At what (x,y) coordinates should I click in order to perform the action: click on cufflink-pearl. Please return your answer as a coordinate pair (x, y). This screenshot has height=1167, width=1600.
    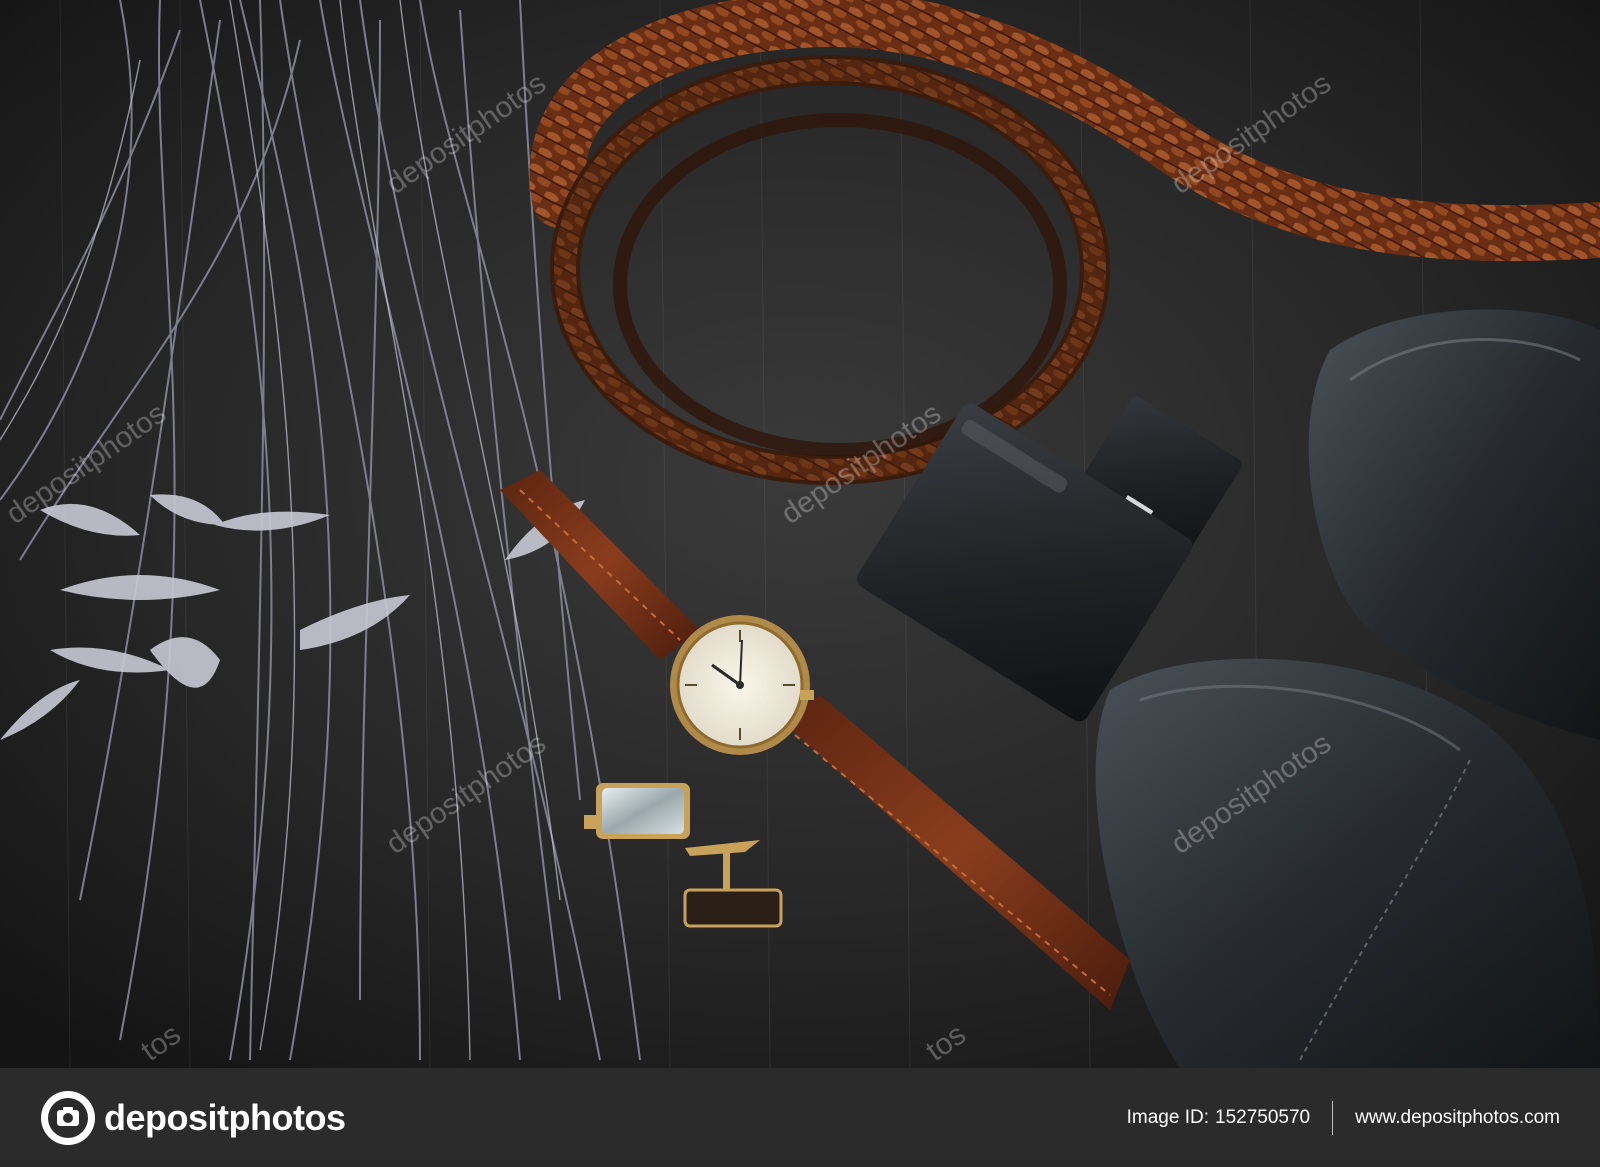
    Looking at the image, I should click on (637, 811).